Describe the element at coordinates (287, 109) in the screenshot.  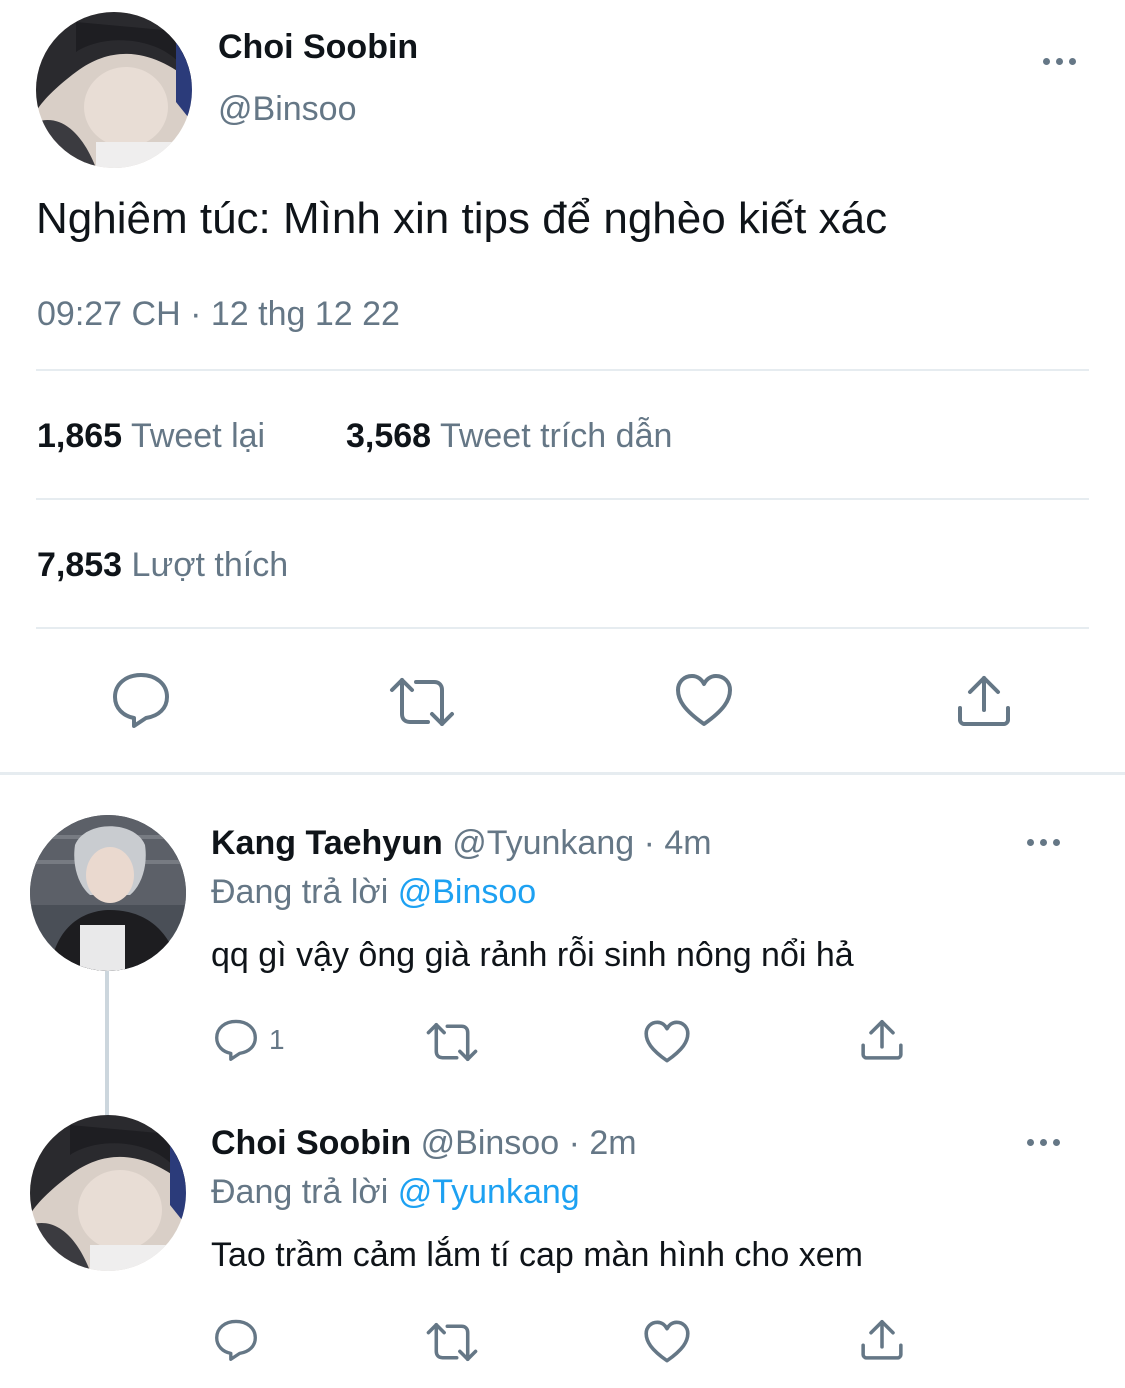
I see `main-tweet-handle: @Binsoo` at that location.